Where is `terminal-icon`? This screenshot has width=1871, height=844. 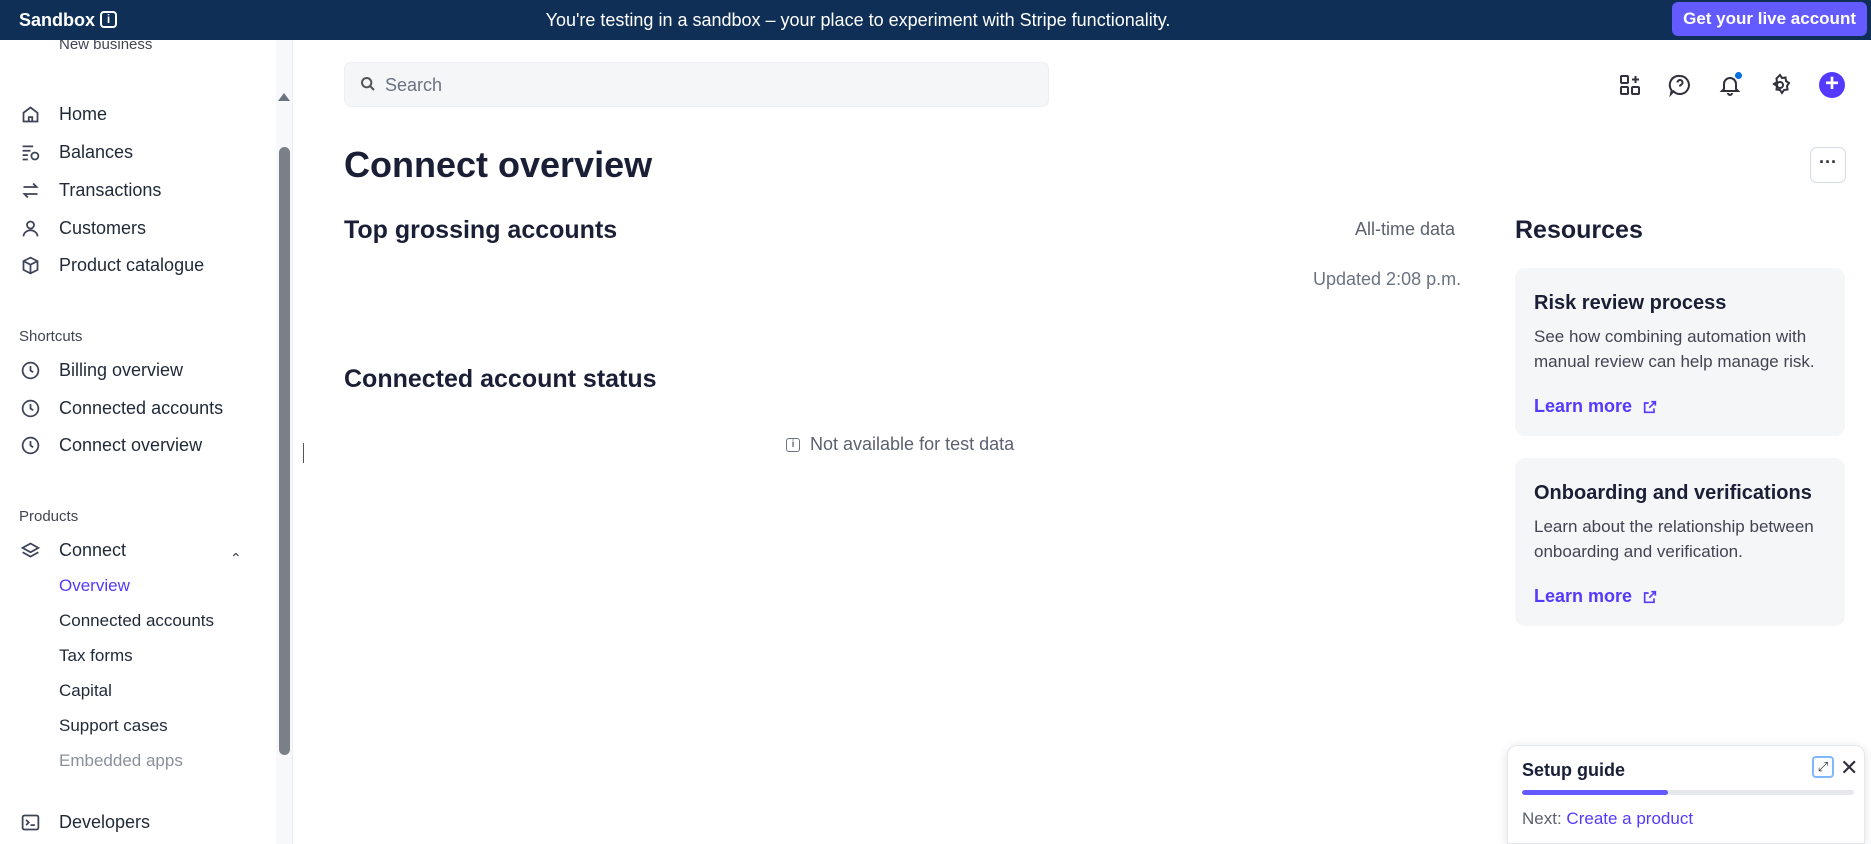
terminal-icon is located at coordinates (30, 822).